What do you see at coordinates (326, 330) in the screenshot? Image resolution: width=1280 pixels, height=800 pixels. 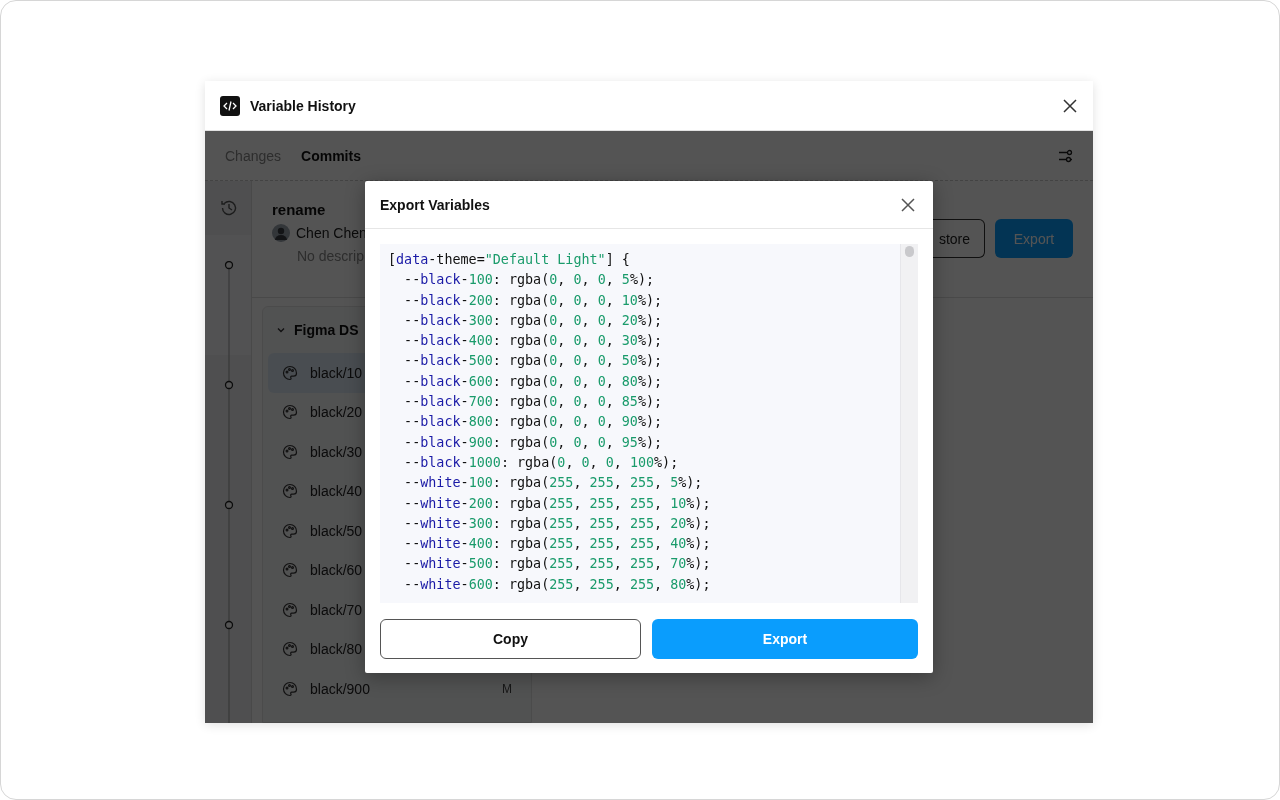 I see `collection-name: Figma DS` at bounding box center [326, 330].